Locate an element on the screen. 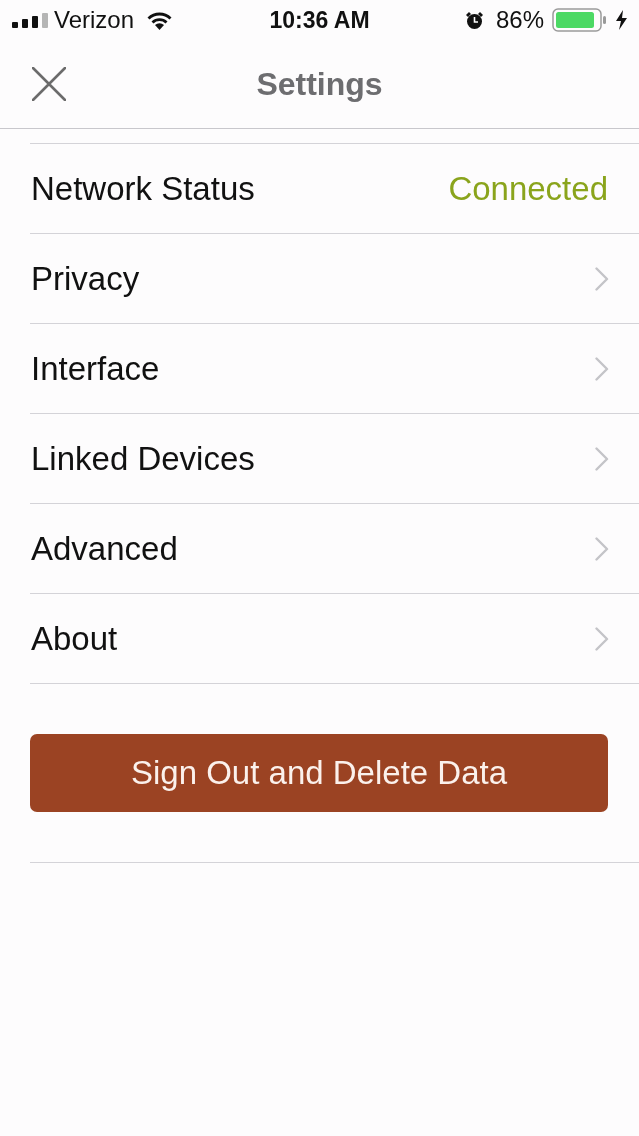  settings-row: Linked Devices is located at coordinates (334, 459).